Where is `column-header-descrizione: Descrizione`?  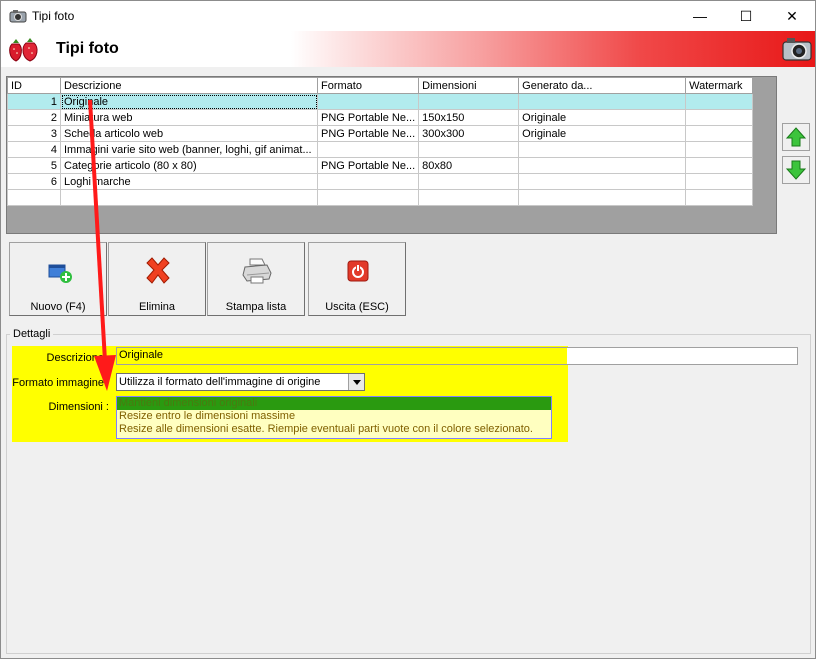 column-header-descrizione: Descrizione is located at coordinates (189, 85).